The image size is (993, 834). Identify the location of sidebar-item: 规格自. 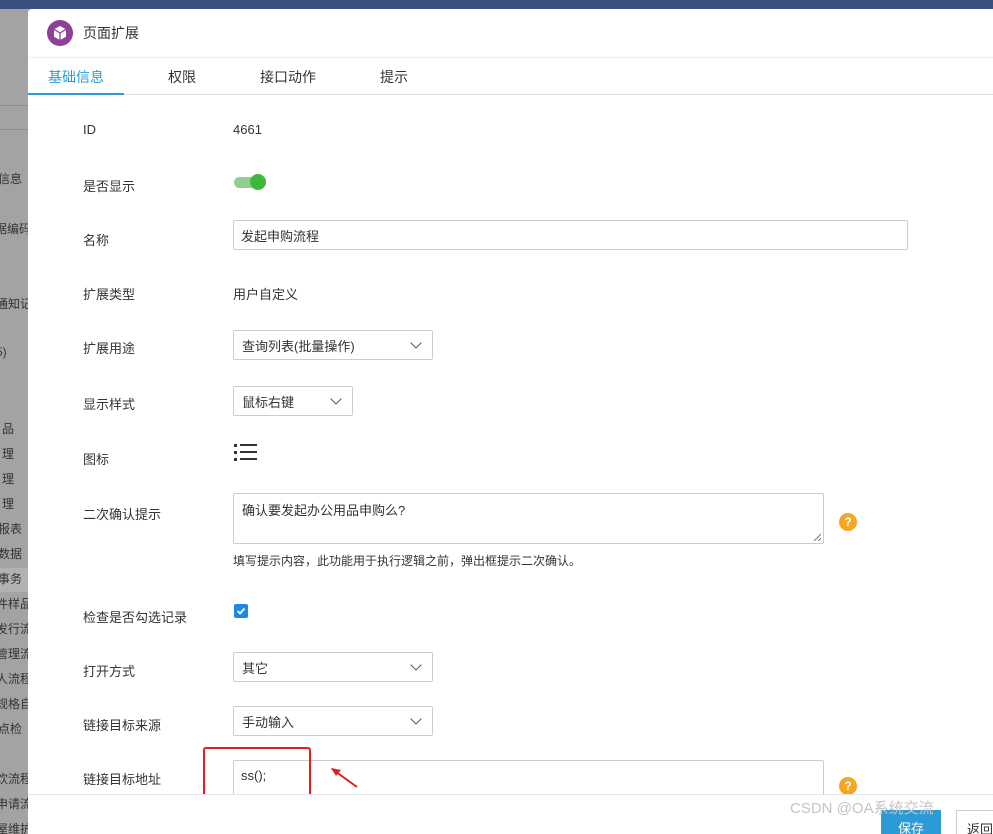
(14, 703).